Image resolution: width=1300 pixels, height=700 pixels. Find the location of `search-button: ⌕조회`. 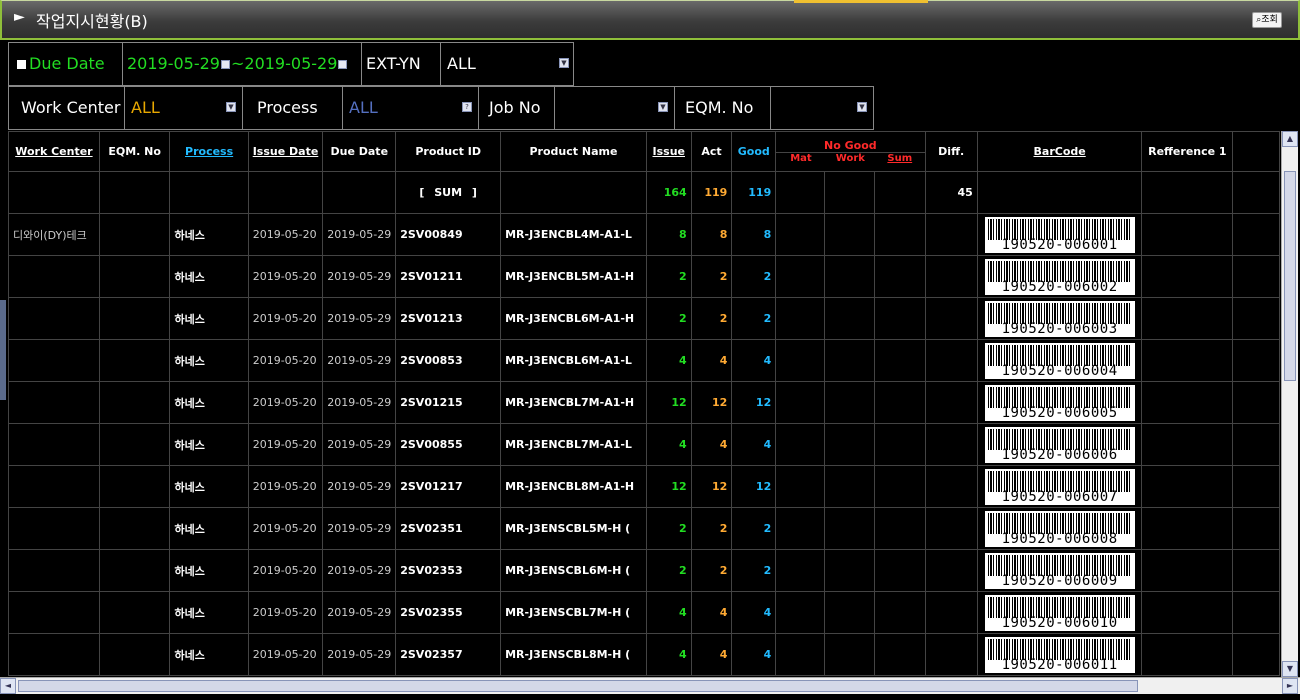

search-button: ⌕조회 is located at coordinates (1267, 20).